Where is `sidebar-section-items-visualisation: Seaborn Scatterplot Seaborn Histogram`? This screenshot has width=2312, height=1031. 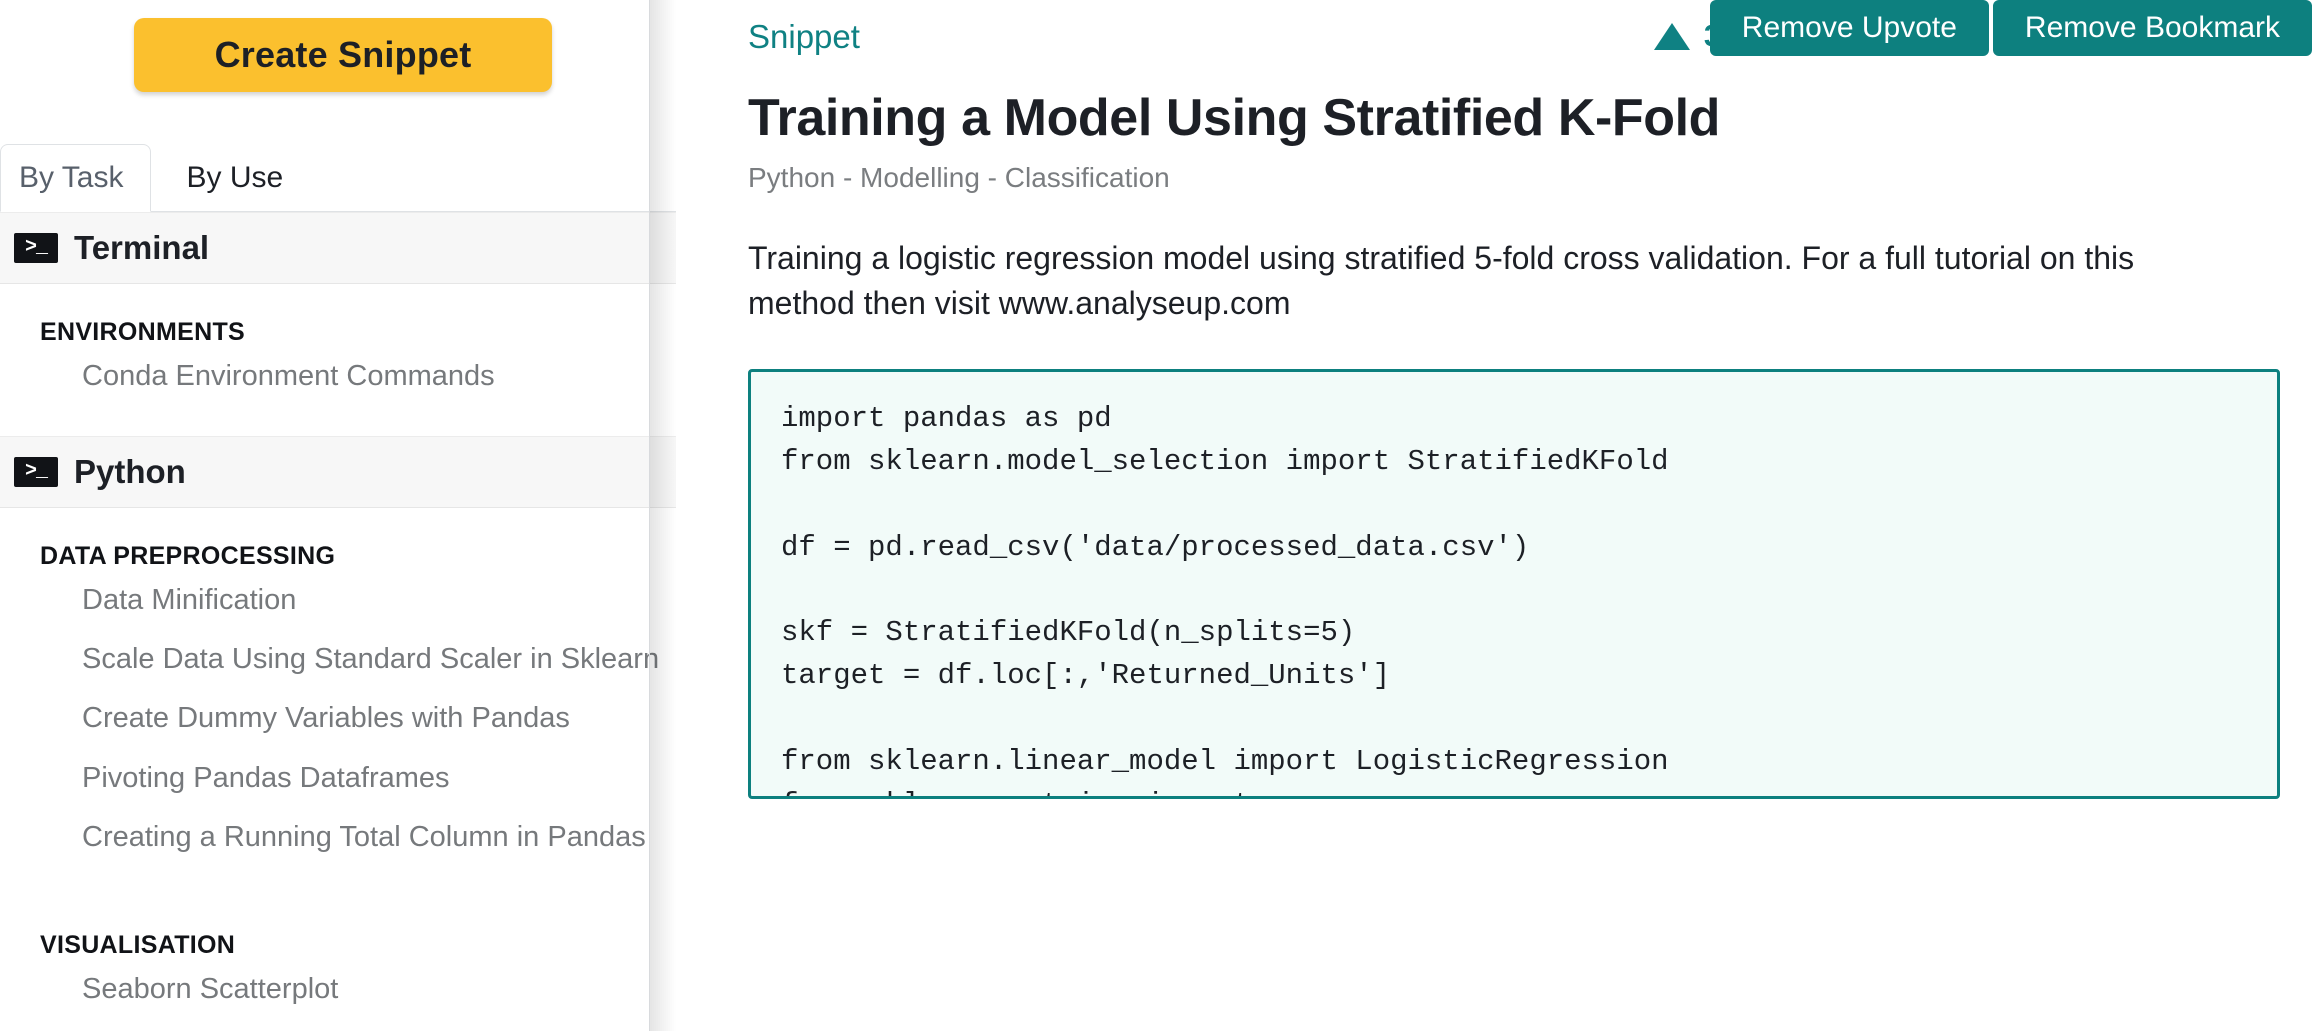 sidebar-section-items-visualisation: Seaborn Scatterplot Seaborn Histogram is located at coordinates (338, 995).